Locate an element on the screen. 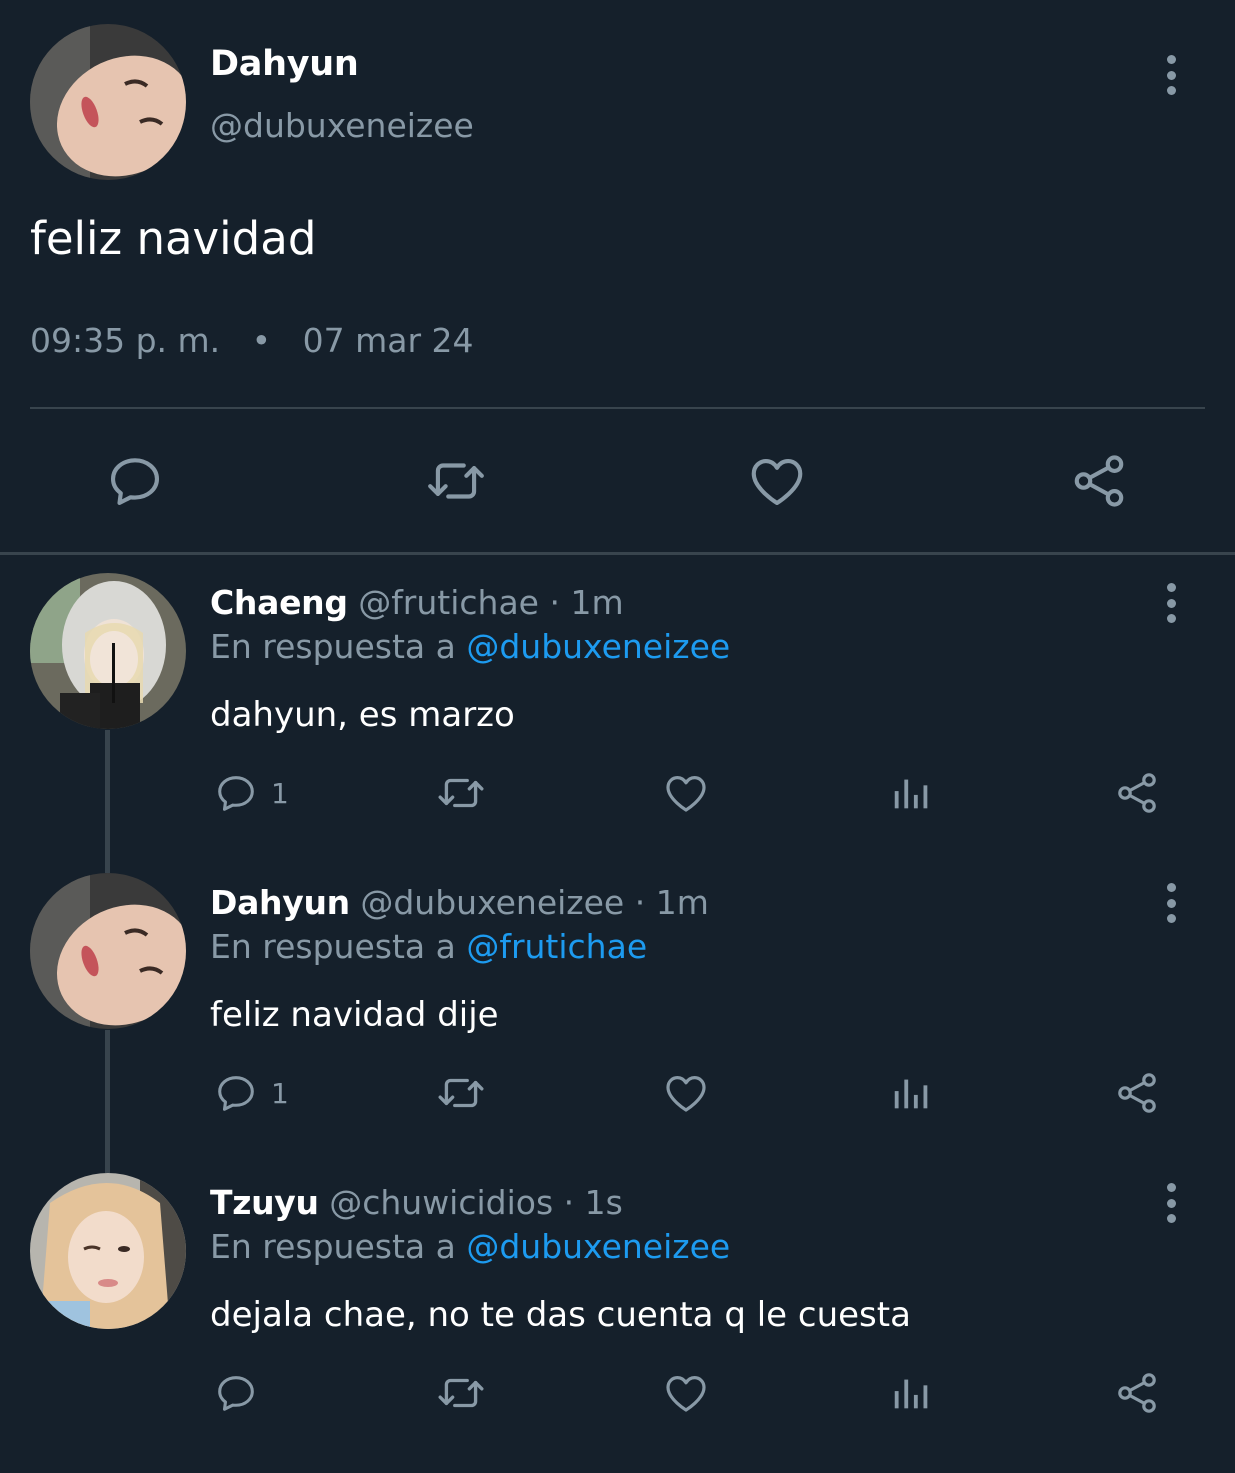  author-name: Tzuyu is located at coordinates (264, 1202).